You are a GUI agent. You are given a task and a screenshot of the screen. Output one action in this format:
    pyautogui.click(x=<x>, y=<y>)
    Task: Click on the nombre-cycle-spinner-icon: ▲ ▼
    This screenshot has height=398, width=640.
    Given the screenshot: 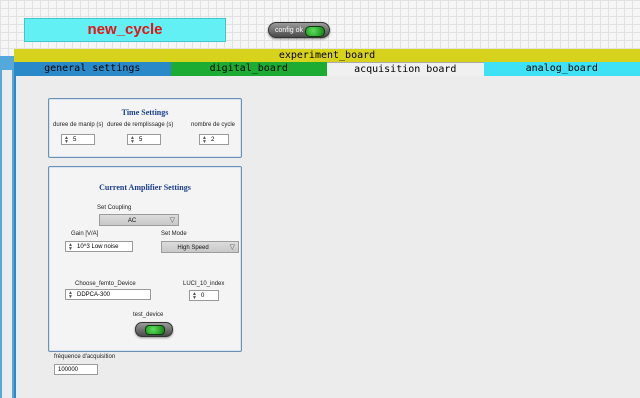 What is the action you would take?
    pyautogui.click(x=204, y=140)
    